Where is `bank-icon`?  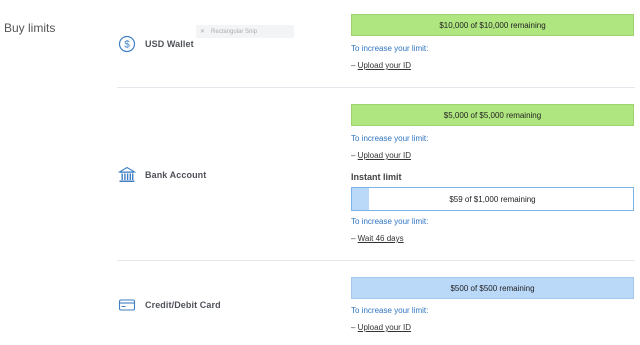
bank-icon is located at coordinates (127, 175).